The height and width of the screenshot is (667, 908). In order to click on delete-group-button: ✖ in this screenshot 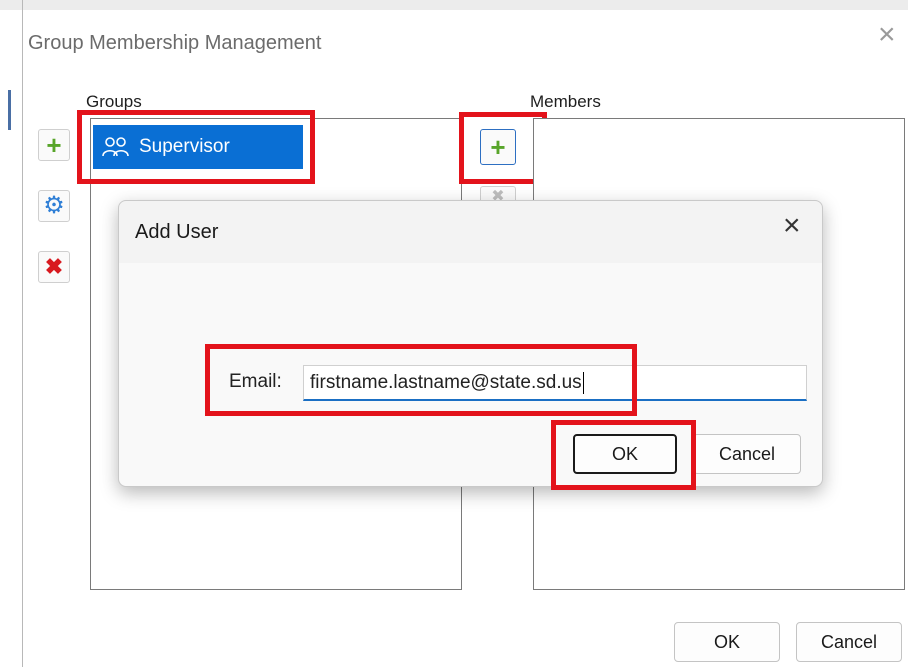, I will do `click(54, 267)`.